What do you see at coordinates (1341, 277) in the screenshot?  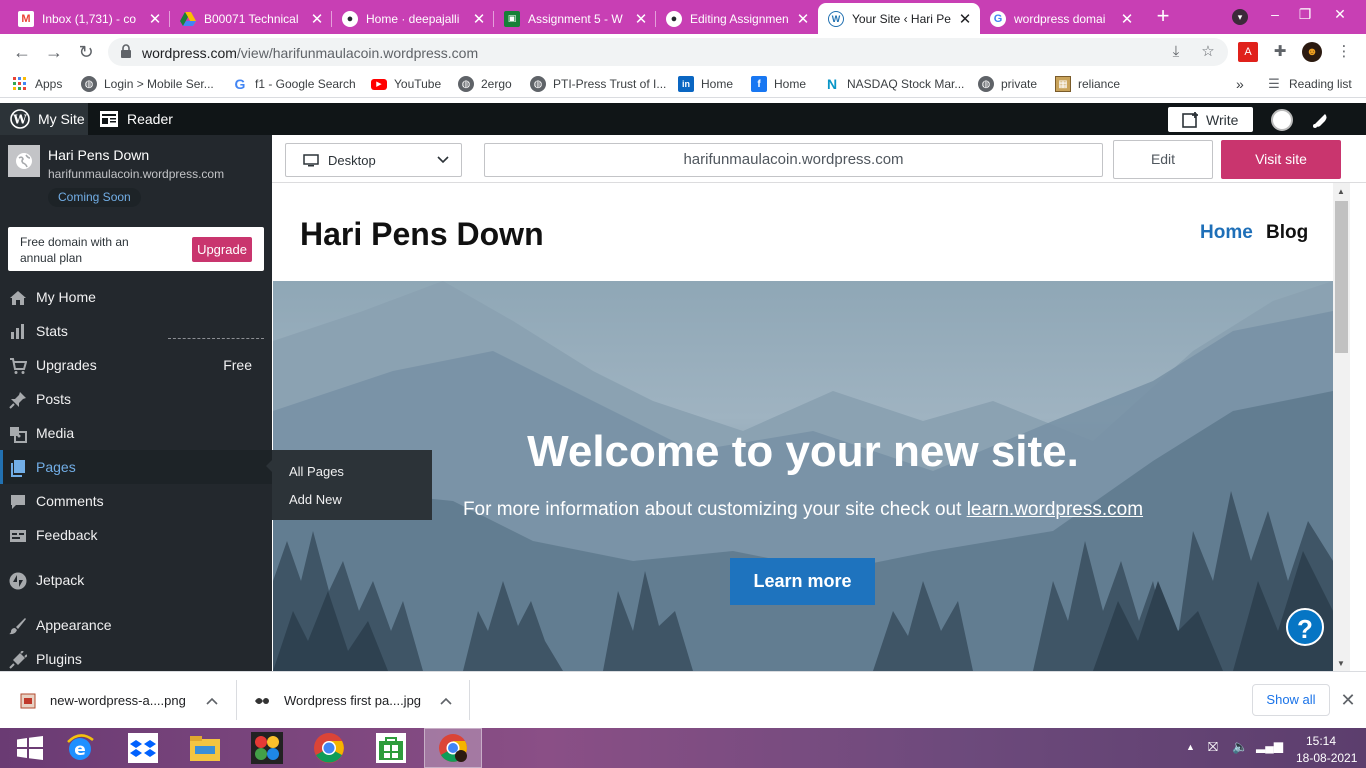 I see `scroll-thumb` at bounding box center [1341, 277].